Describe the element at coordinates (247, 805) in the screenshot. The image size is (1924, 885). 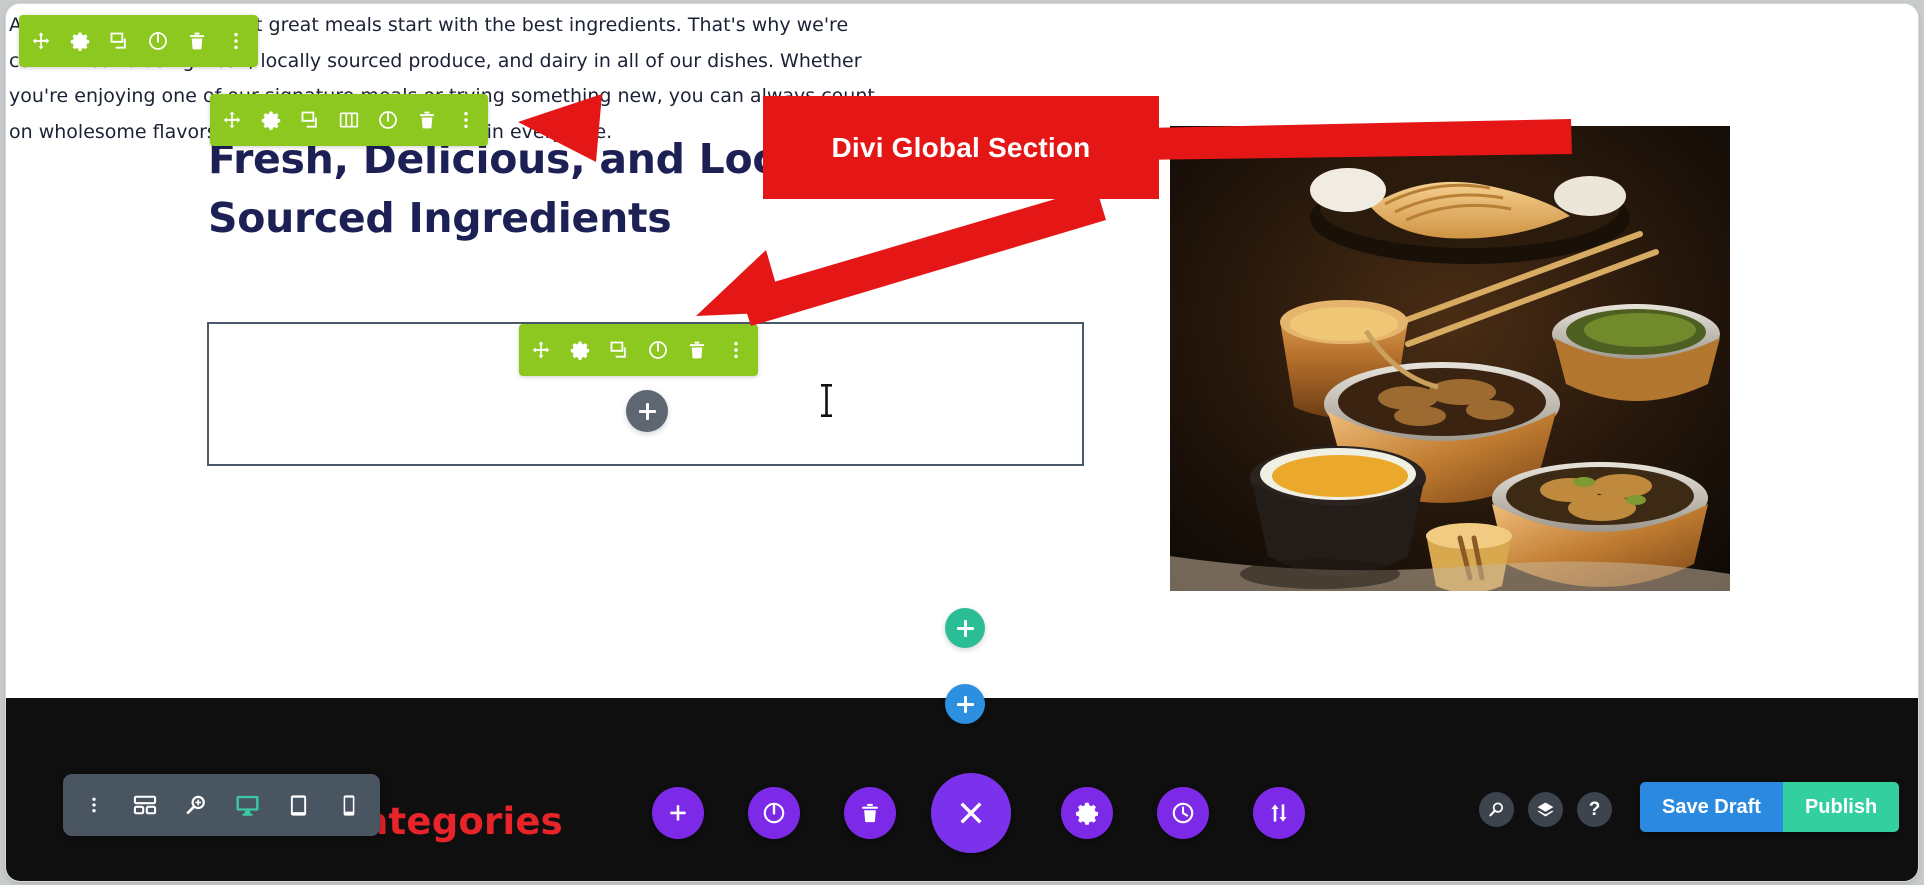
I see `desktop-icon` at that location.